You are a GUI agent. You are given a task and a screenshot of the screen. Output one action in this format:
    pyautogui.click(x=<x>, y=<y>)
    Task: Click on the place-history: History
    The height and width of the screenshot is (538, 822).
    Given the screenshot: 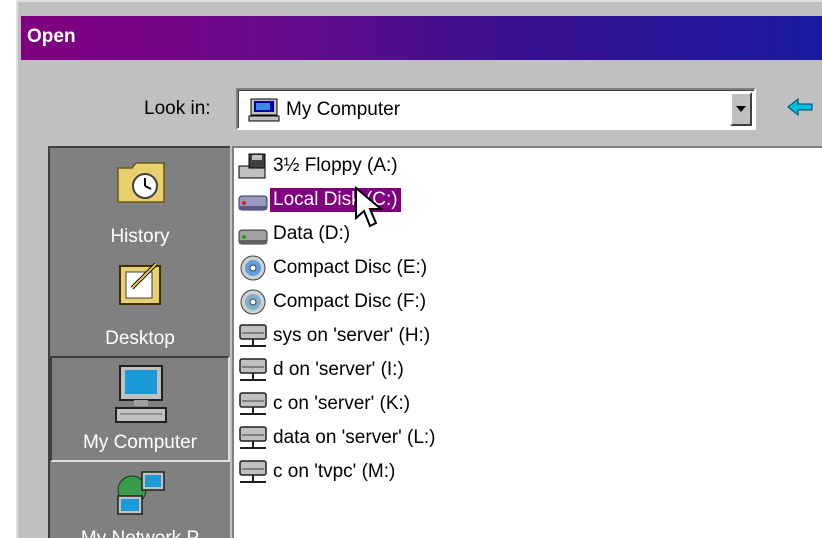 What is the action you would take?
    pyautogui.click(x=140, y=202)
    